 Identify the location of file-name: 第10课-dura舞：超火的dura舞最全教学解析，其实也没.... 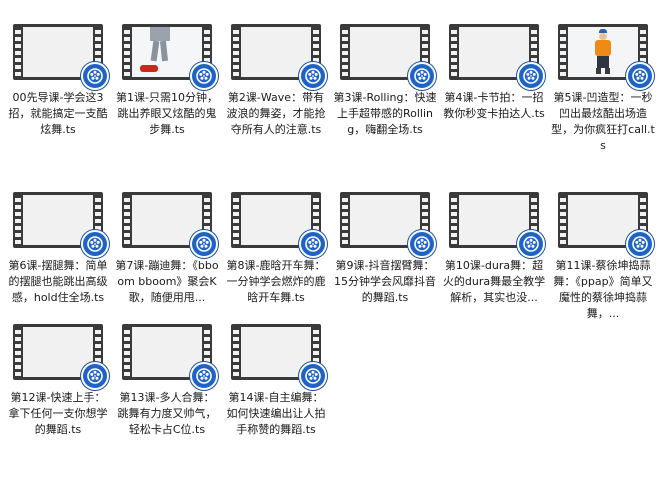
(494, 281).